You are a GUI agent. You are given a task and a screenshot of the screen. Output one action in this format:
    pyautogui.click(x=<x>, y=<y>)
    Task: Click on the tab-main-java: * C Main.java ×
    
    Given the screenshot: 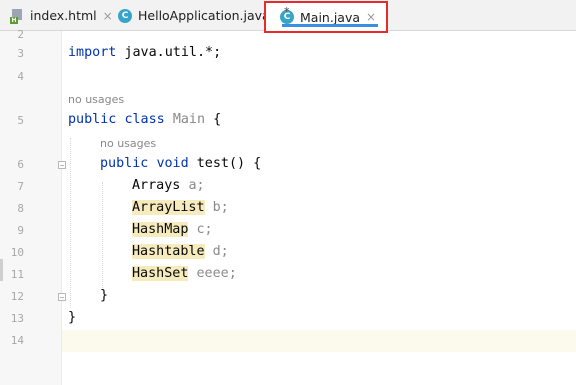 What is the action you would take?
    pyautogui.click(x=326, y=17)
    